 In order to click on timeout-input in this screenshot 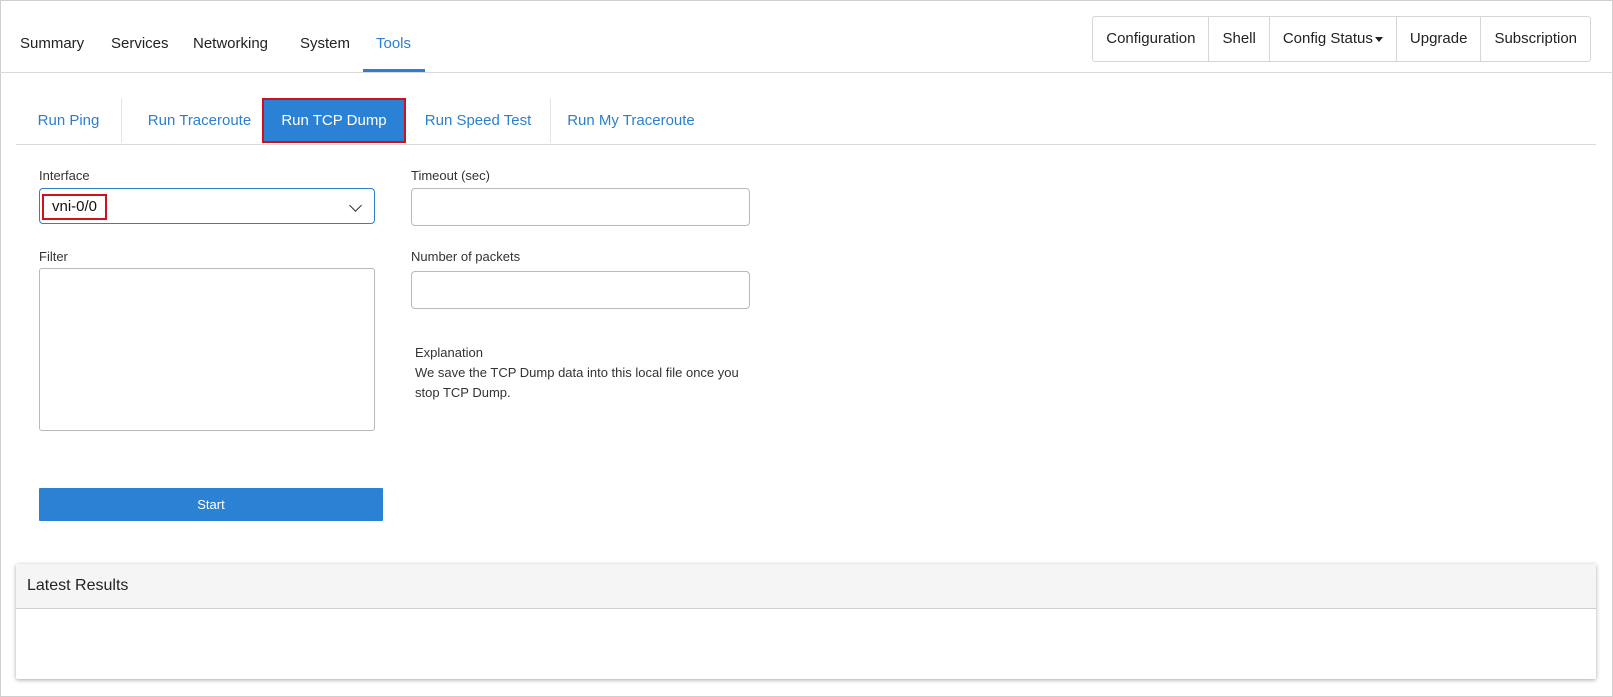, I will do `click(580, 207)`.